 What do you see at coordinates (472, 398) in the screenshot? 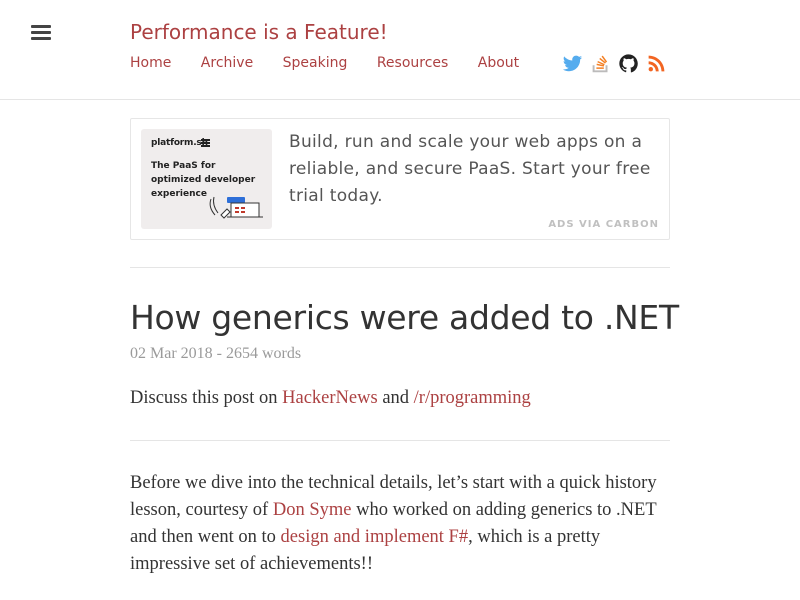
I see `reddit-programming-link: /r/programming` at bounding box center [472, 398].